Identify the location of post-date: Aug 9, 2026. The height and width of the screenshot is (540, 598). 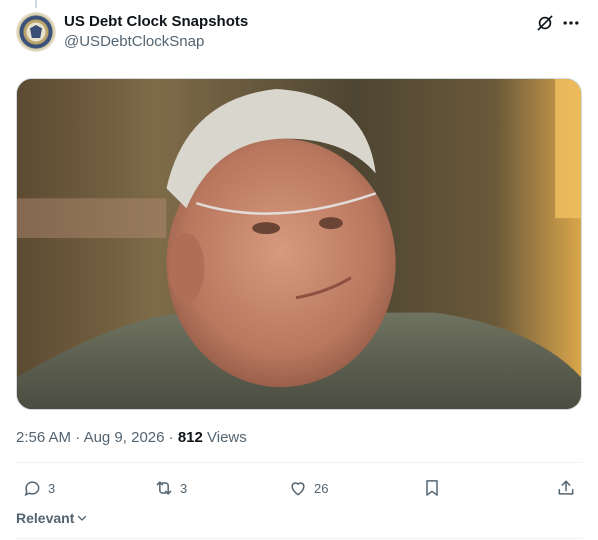
(124, 437).